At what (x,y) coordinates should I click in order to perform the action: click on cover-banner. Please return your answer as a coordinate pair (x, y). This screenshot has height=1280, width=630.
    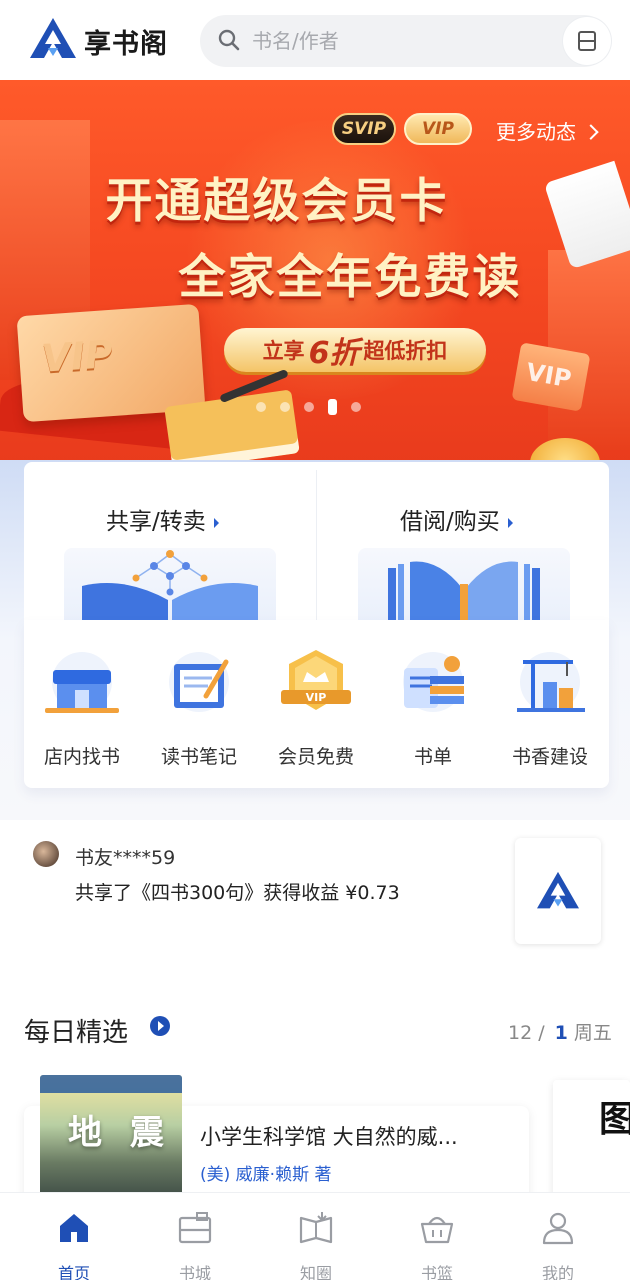
    Looking at the image, I should click on (111, 1084).